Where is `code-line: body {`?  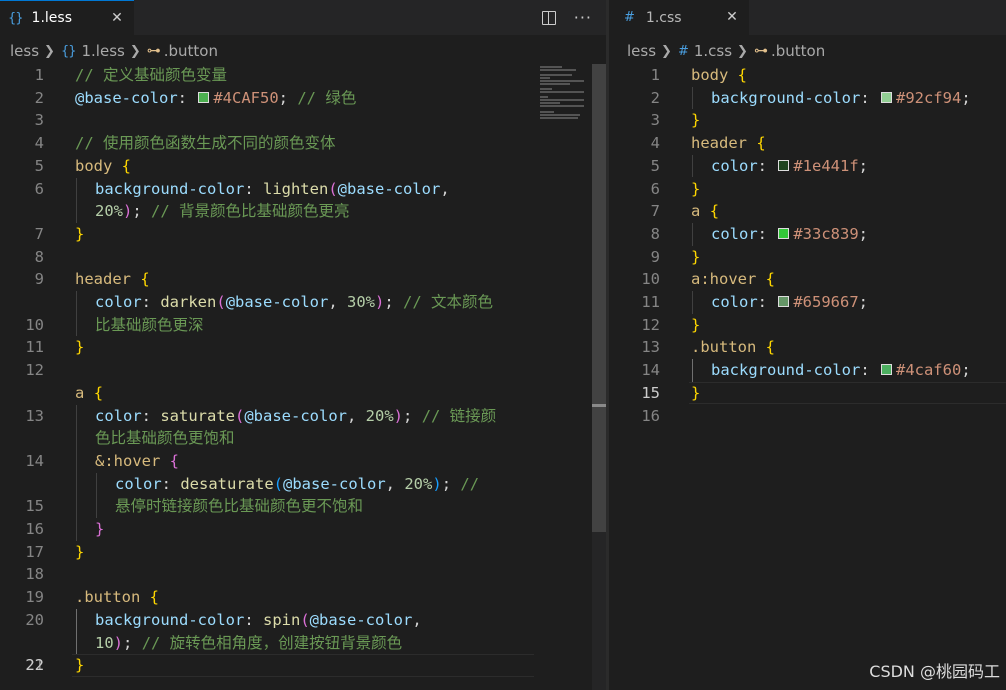
code-line: body { is located at coordinates (103, 165).